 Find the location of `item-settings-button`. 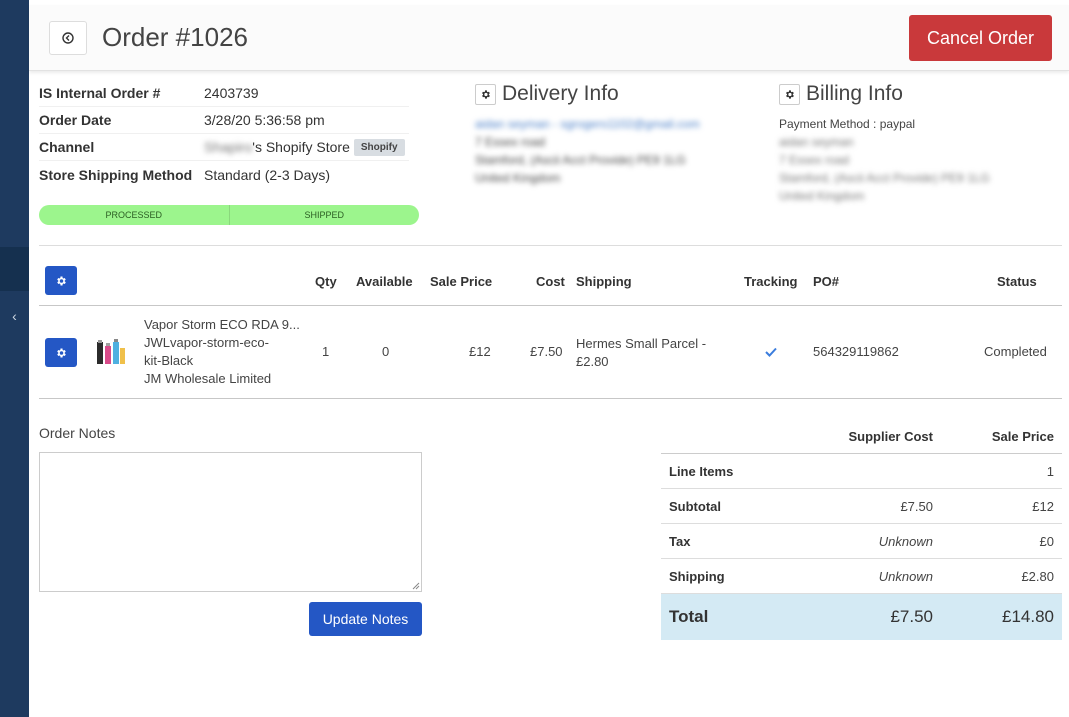

item-settings-button is located at coordinates (61, 352).